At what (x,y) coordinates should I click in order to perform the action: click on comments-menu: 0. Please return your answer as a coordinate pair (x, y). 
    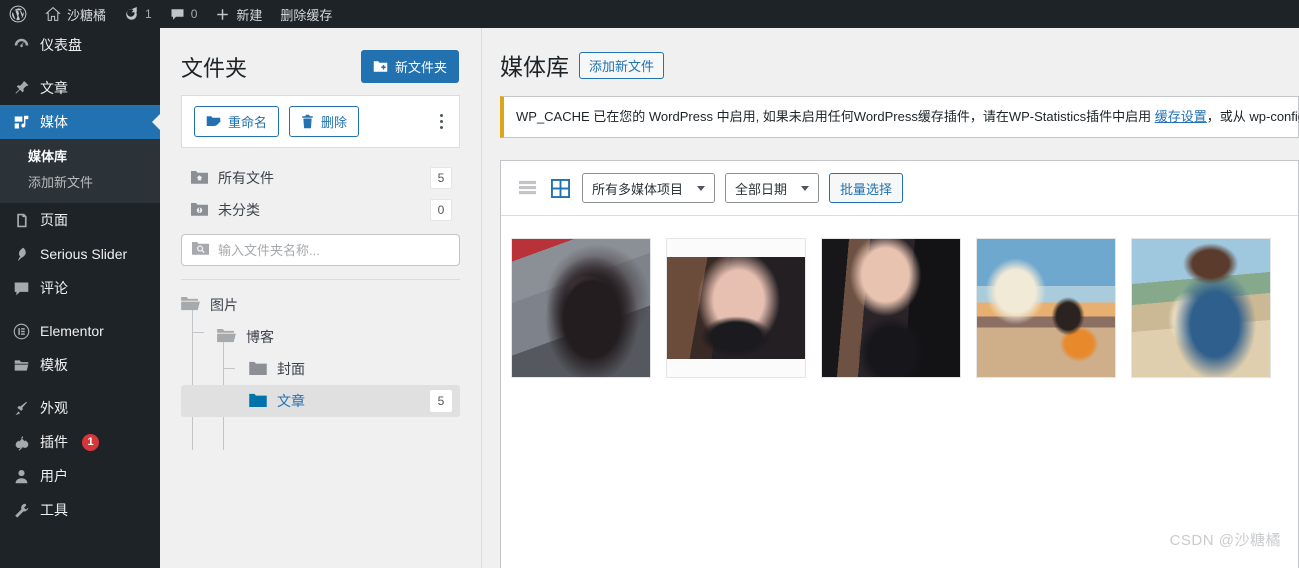
    Looking at the image, I should click on (184, 14).